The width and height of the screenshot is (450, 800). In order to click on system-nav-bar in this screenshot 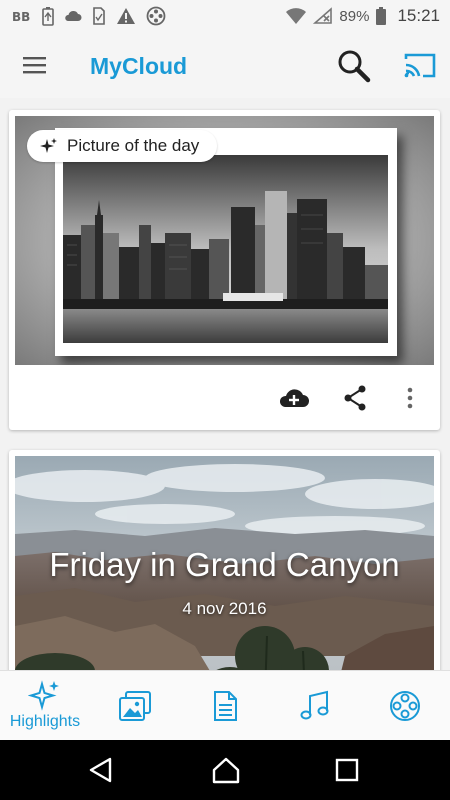, I will do `click(225, 770)`.